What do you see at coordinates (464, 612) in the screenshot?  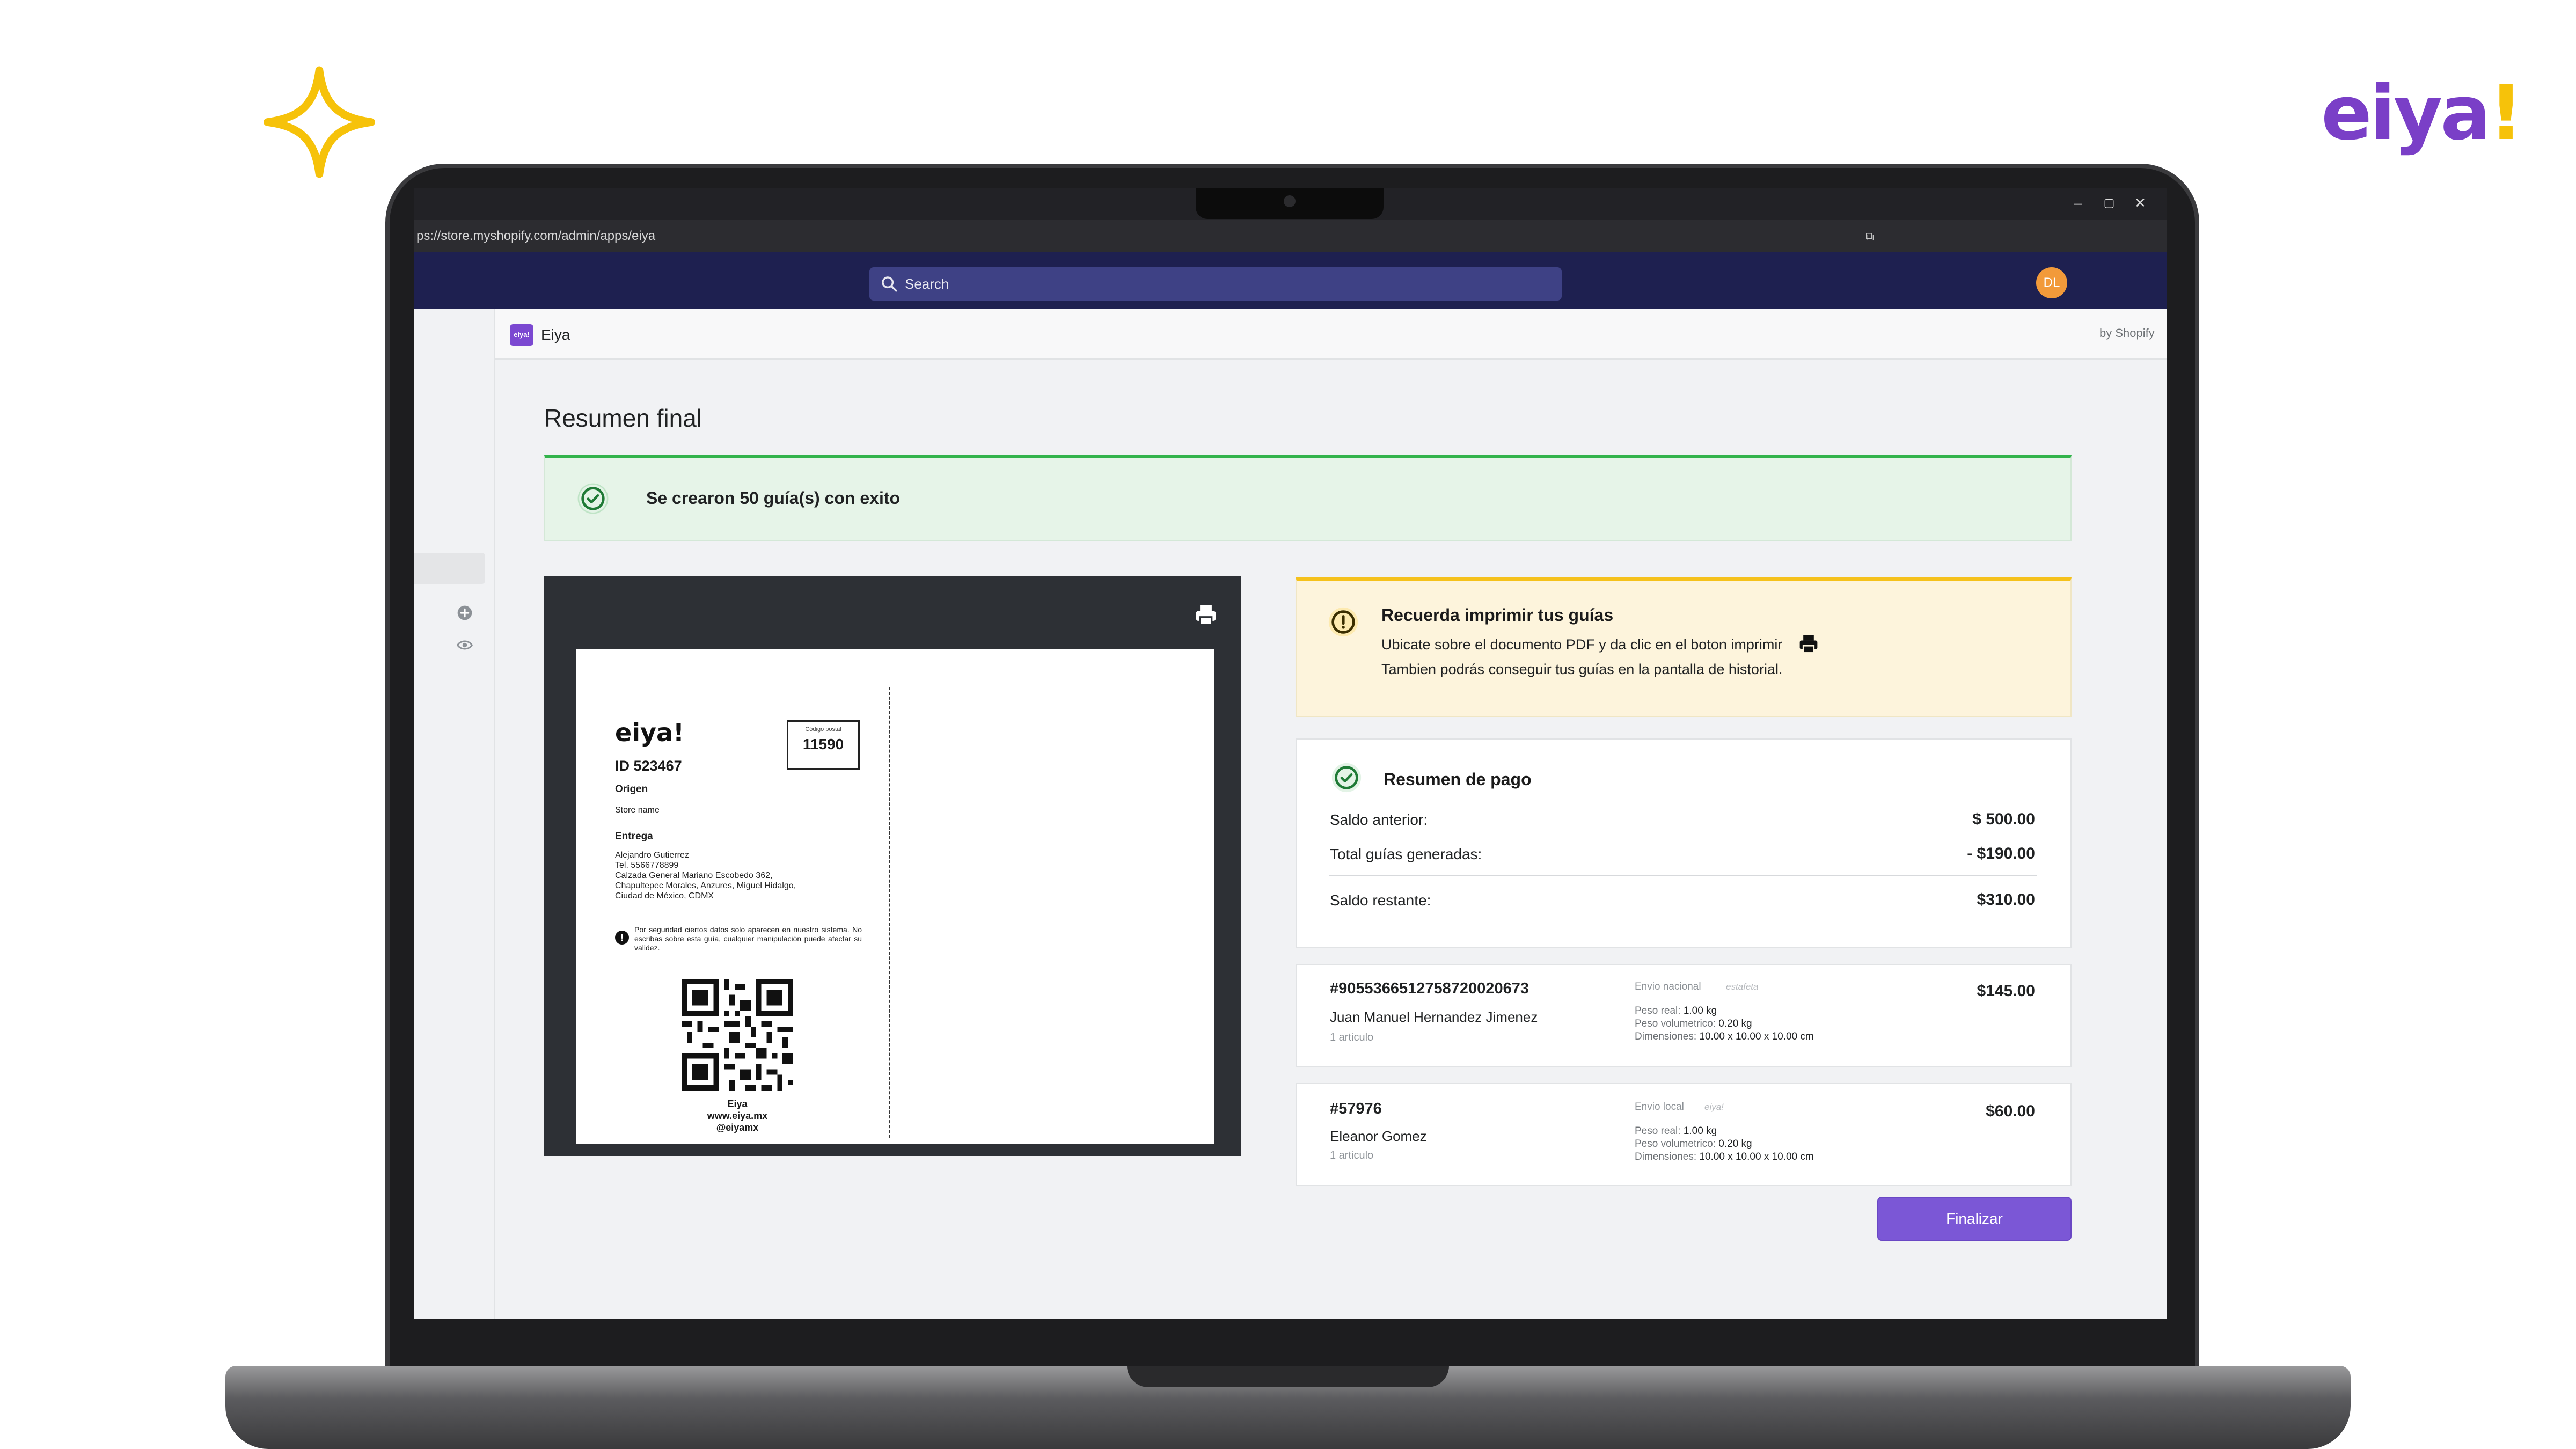 I see `plus-circle-icon` at bounding box center [464, 612].